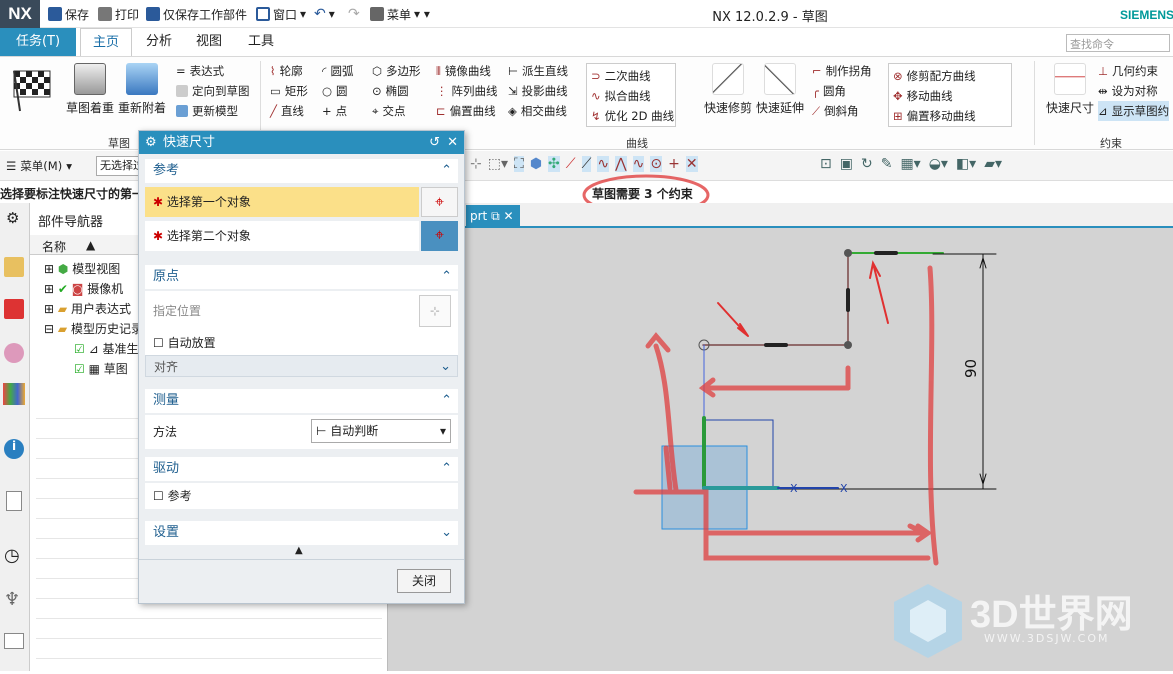  I want to click on optimize-2d-curve-button: ↯ 优化 2D 曲线, so click(632, 116).